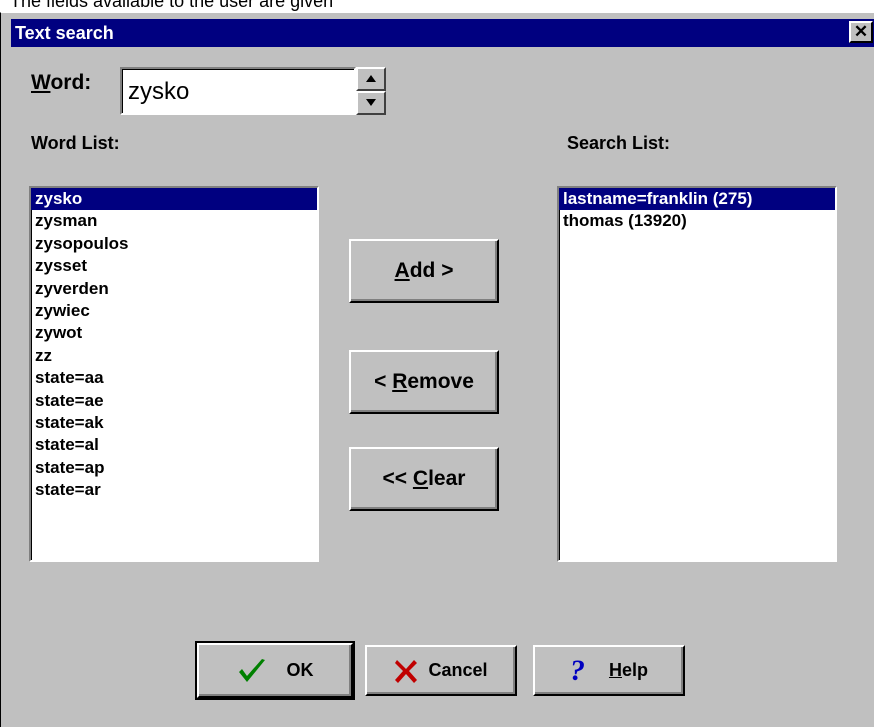 This screenshot has width=874, height=727. I want to click on close-icon: ✕, so click(861, 31).